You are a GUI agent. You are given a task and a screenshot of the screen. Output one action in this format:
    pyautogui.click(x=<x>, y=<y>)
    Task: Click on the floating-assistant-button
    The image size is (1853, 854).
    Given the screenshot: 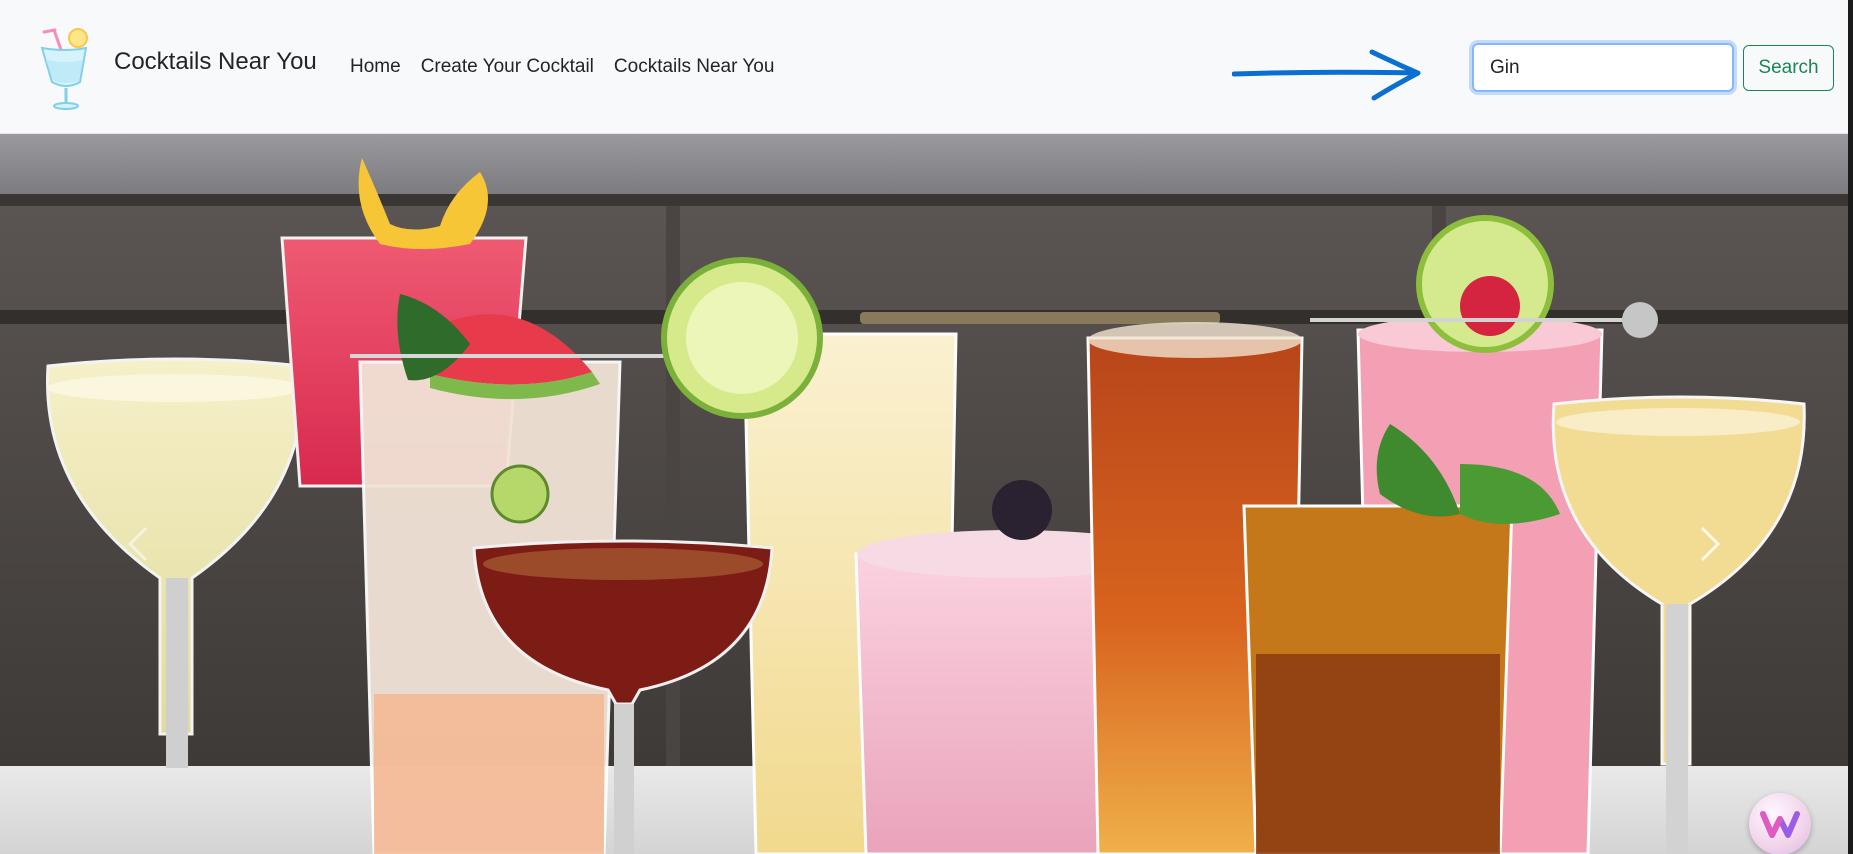 What is the action you would take?
    pyautogui.click(x=1780, y=823)
    